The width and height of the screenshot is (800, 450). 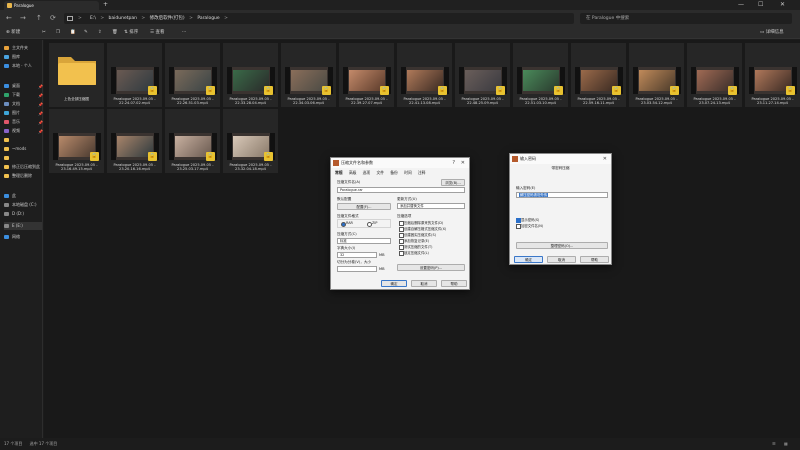 I want to click on window-tab: Paralogue, so click(x=51, y=5).